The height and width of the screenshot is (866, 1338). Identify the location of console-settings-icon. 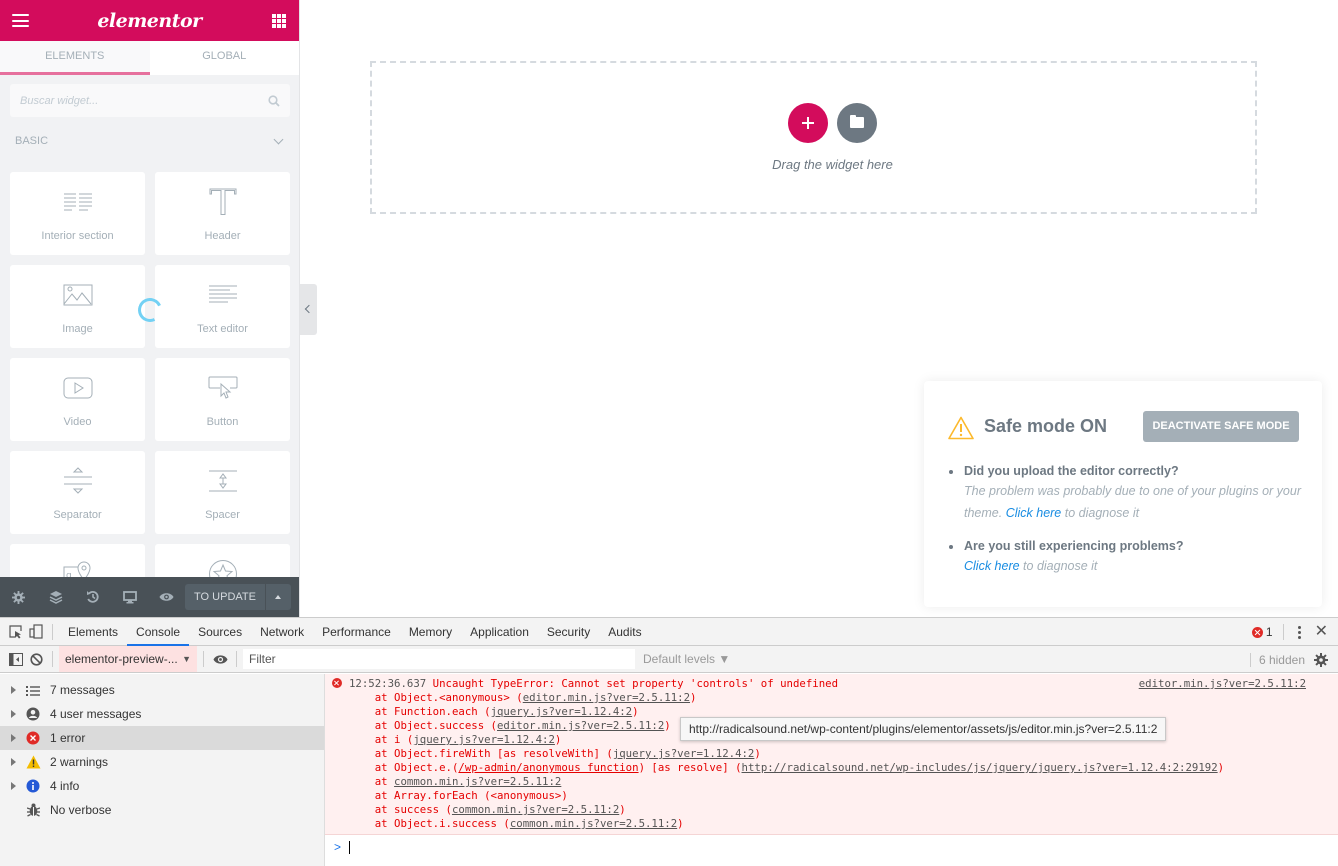
(1321, 659).